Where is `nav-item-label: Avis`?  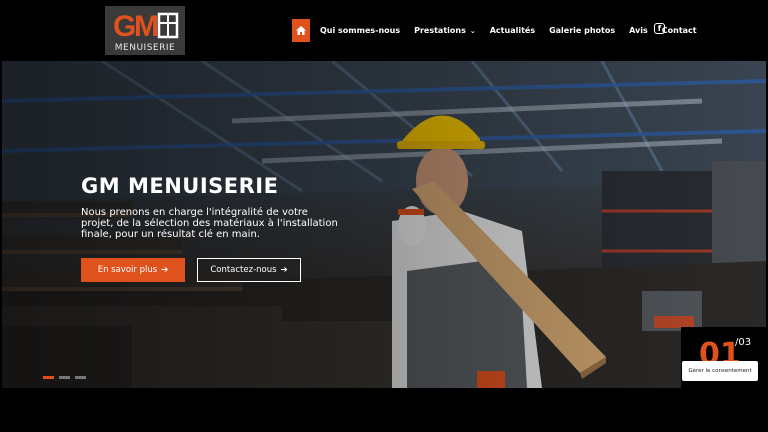 nav-item-label: Avis is located at coordinates (638, 30).